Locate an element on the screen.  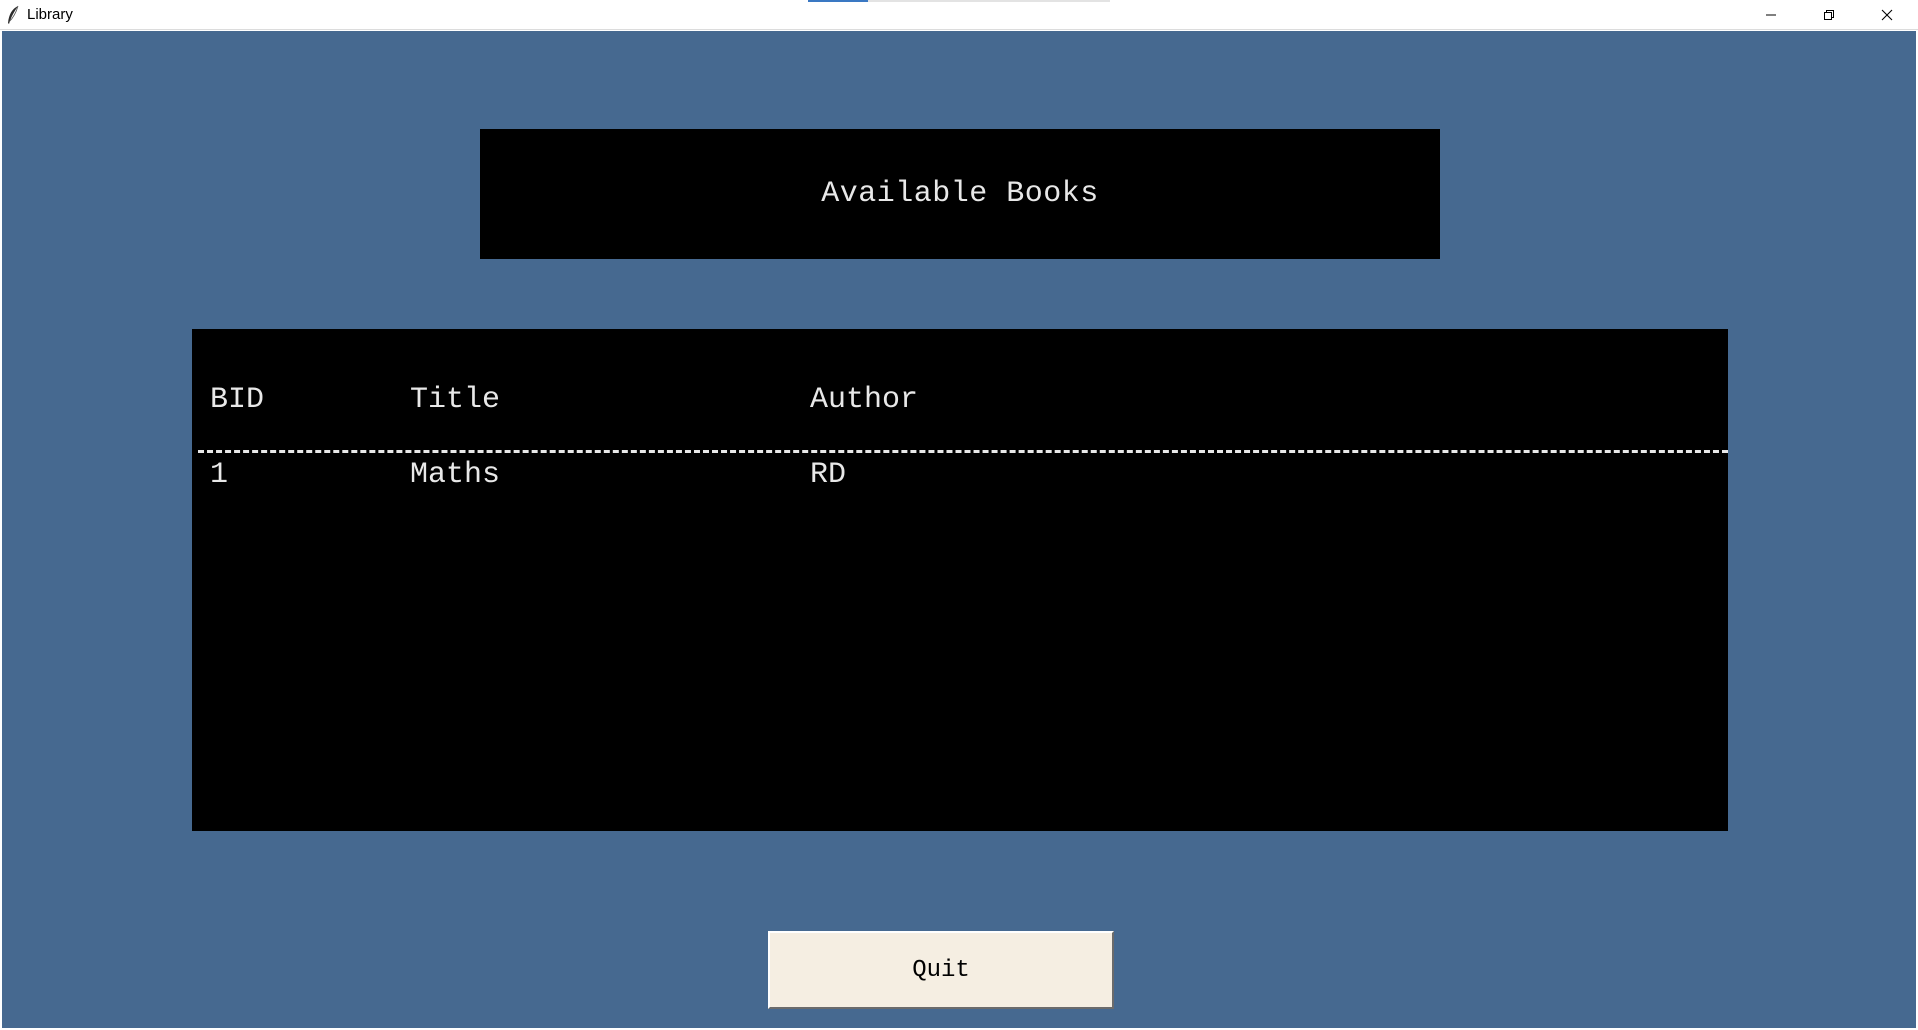
title-bar-accent is located at coordinates (838, 1).